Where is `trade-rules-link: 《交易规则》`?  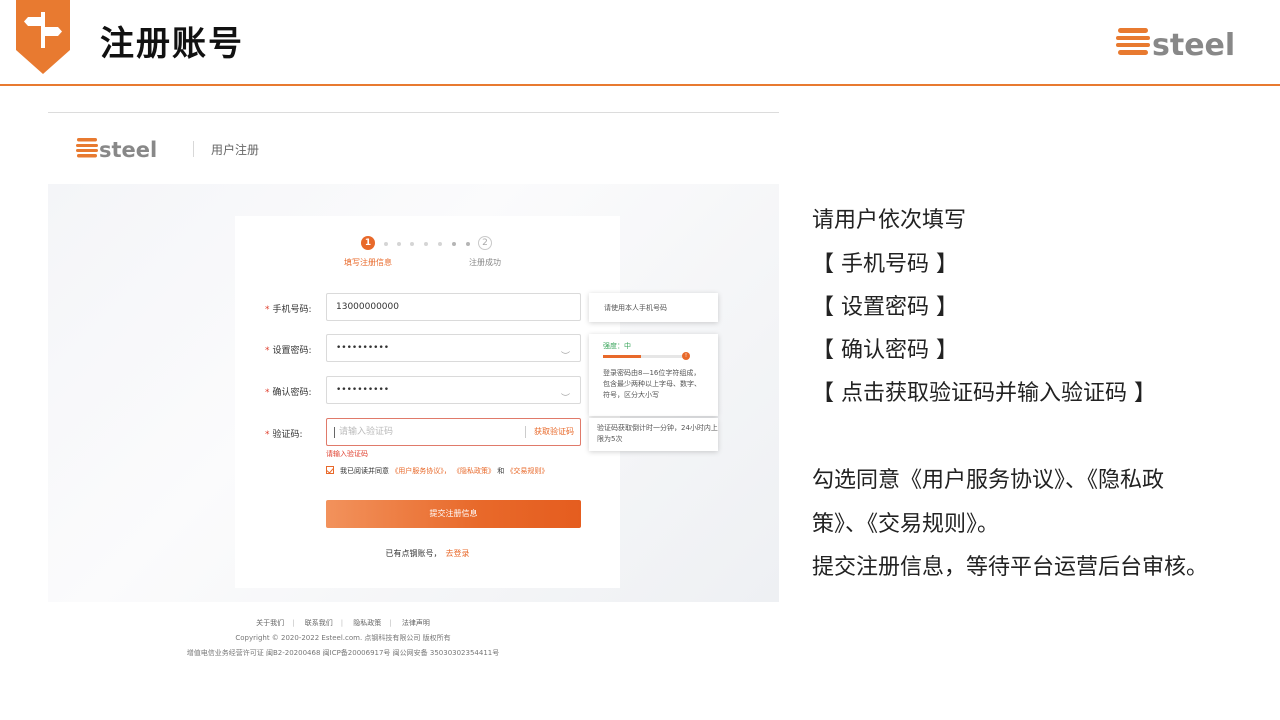
trade-rules-link: 《交易规则》 is located at coordinates (527, 471).